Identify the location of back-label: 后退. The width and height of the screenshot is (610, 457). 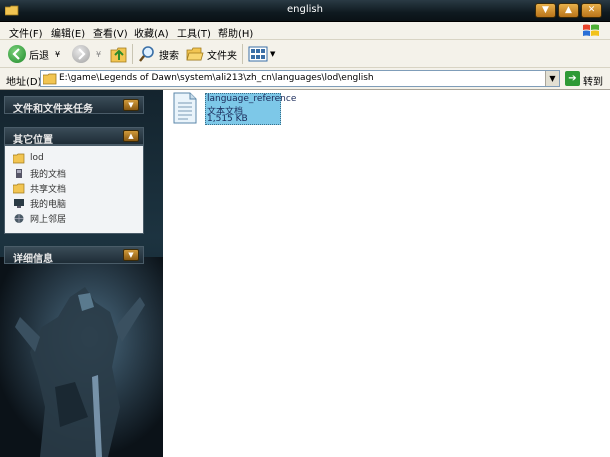
(39, 56).